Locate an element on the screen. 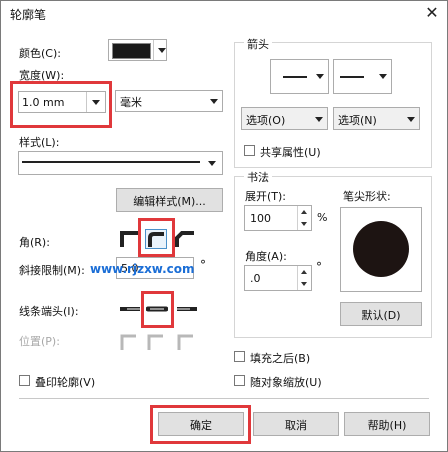  nib-shape-preview is located at coordinates (381, 249).